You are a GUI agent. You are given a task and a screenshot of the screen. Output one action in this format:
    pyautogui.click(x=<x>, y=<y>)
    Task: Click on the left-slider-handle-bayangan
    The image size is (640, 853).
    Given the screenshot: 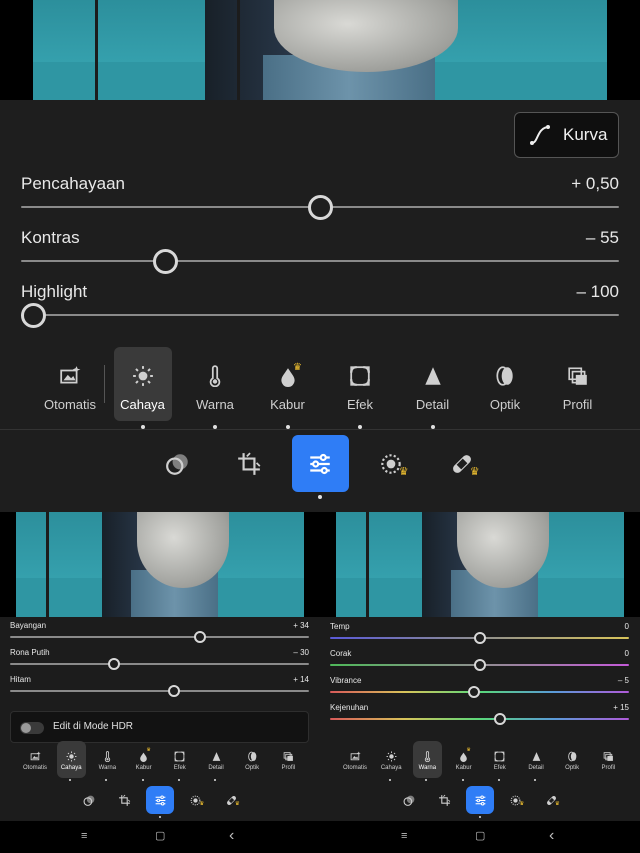 What is the action you would take?
    pyautogui.click(x=199, y=637)
    